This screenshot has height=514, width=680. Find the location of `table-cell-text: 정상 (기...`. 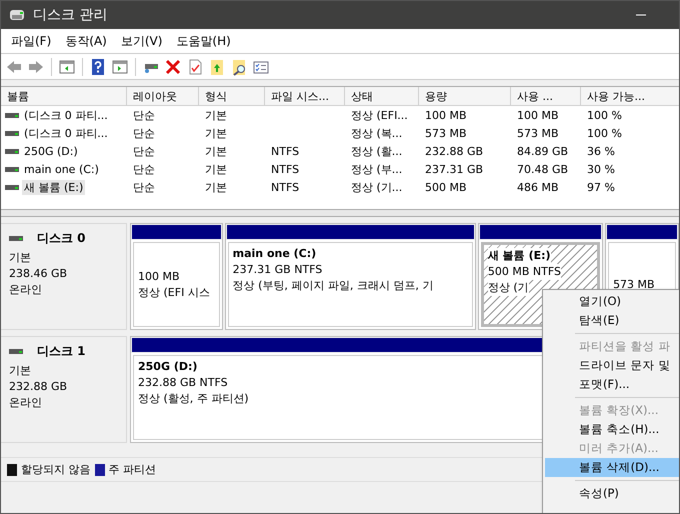

table-cell-text: 정상 (기... is located at coordinates (377, 187).